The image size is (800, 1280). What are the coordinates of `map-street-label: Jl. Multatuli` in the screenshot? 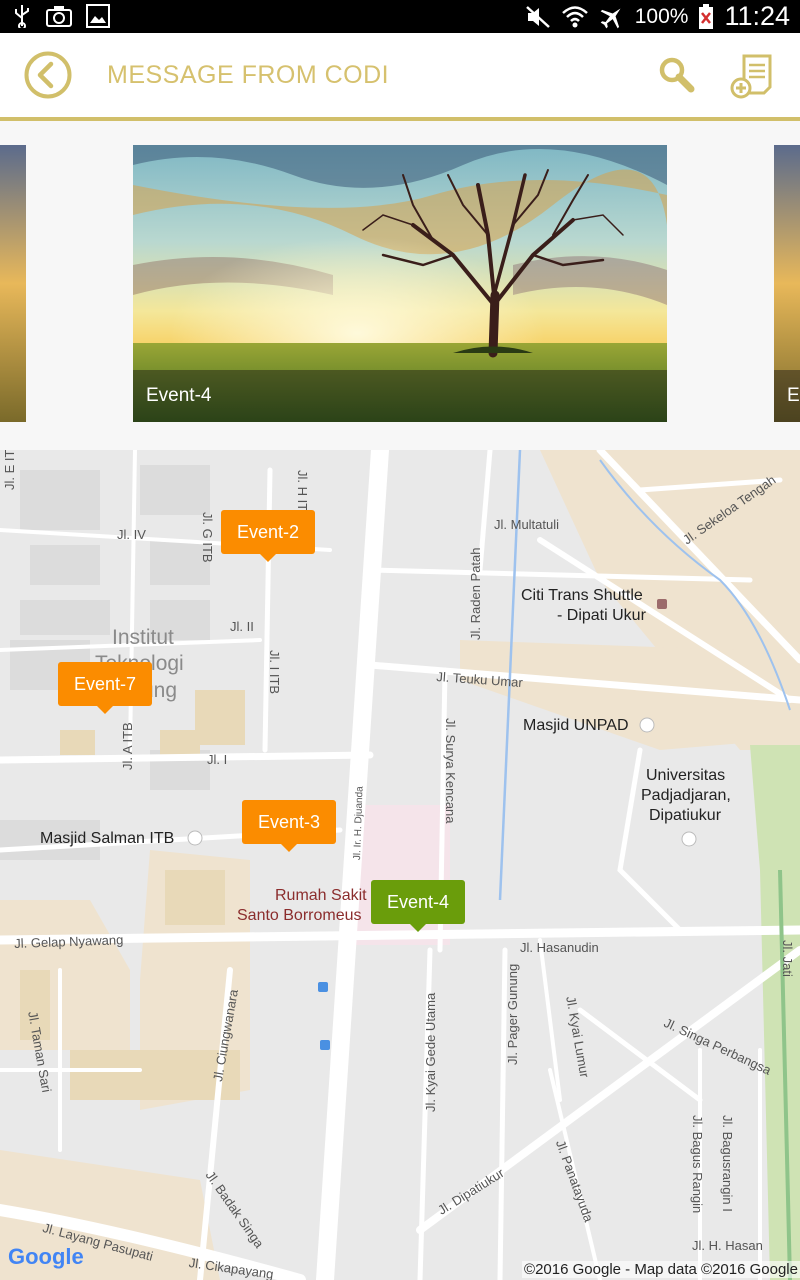 It's located at (527, 524).